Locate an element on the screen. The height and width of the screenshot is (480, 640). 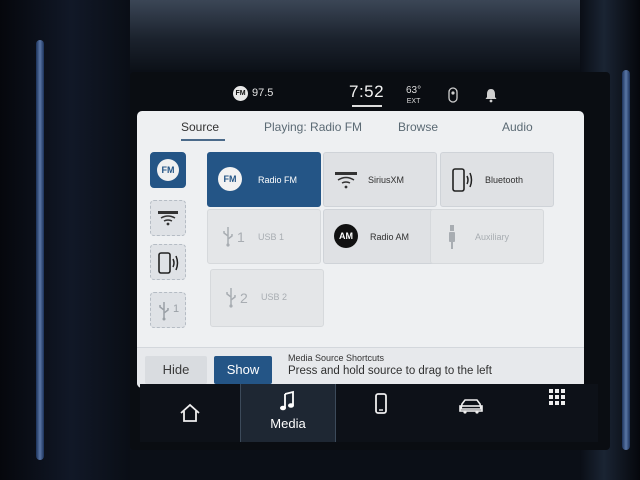
show-button: Show is located at coordinates (243, 370).